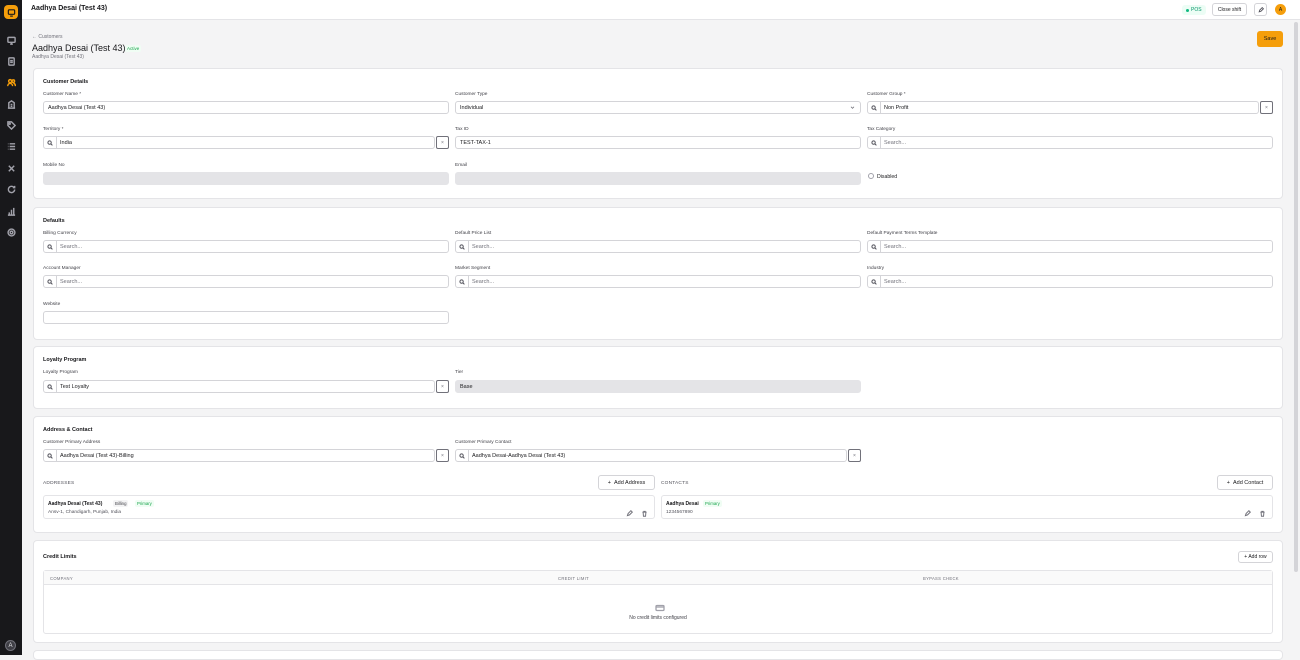 Image resolution: width=1300 pixels, height=660 pixels. What do you see at coordinates (121, 503) in the screenshot?
I see `address-type-badge: Billing` at bounding box center [121, 503].